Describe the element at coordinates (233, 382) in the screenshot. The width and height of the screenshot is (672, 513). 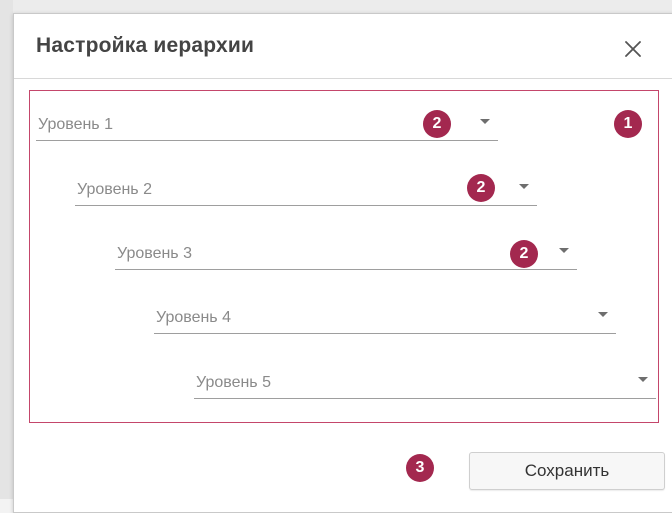
I see `level-5-label: Уровень 5` at that location.